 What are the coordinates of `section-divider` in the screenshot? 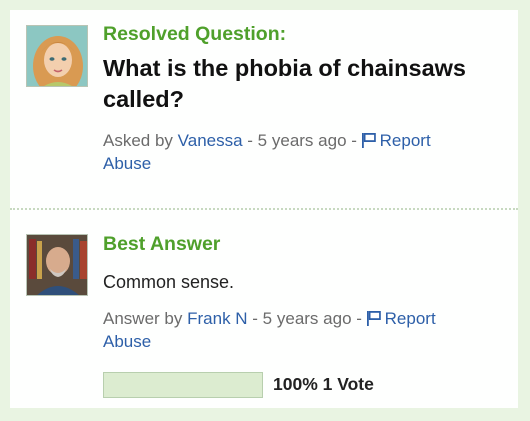 It's located at (264, 209).